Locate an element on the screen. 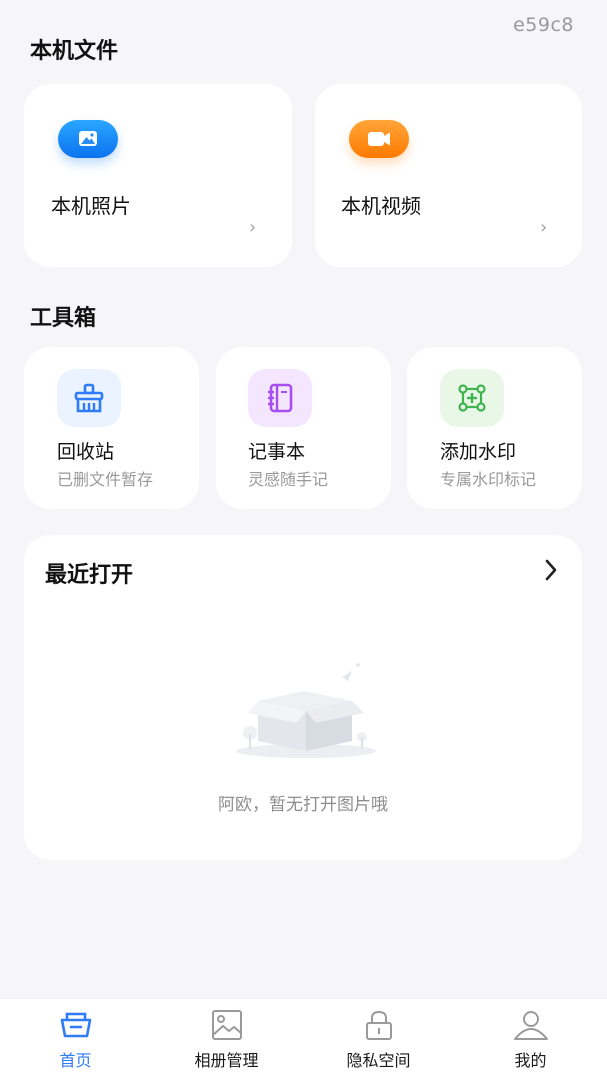  watermark-icon is located at coordinates (472, 398).